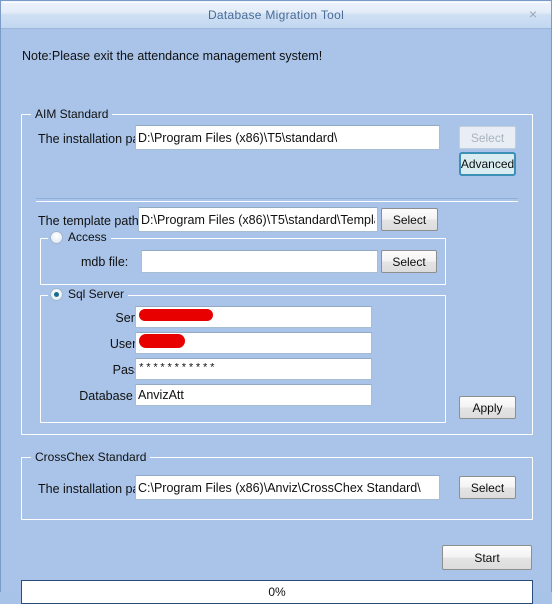  I want to click on username-redaction, so click(162, 341).